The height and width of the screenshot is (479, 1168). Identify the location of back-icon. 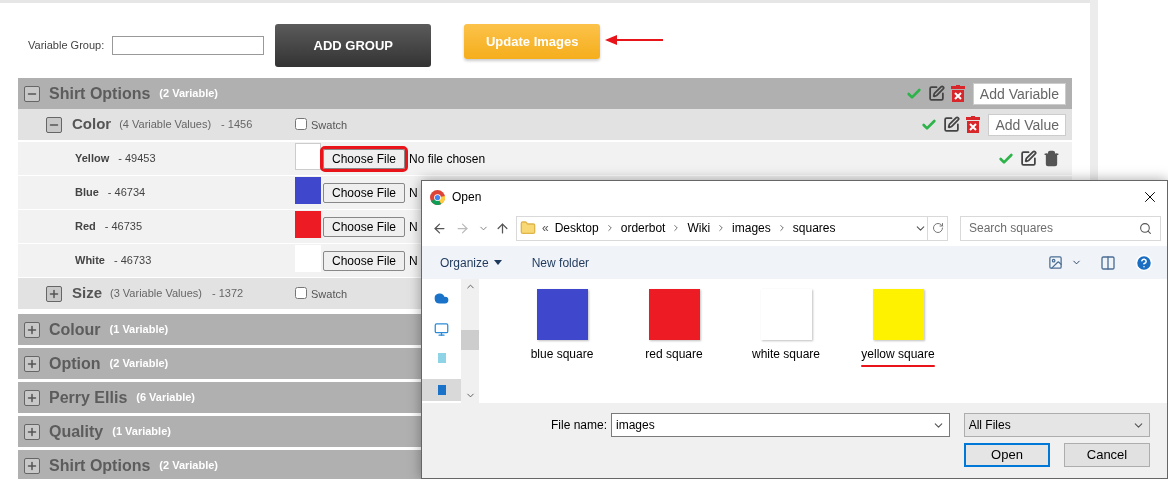
(439, 228).